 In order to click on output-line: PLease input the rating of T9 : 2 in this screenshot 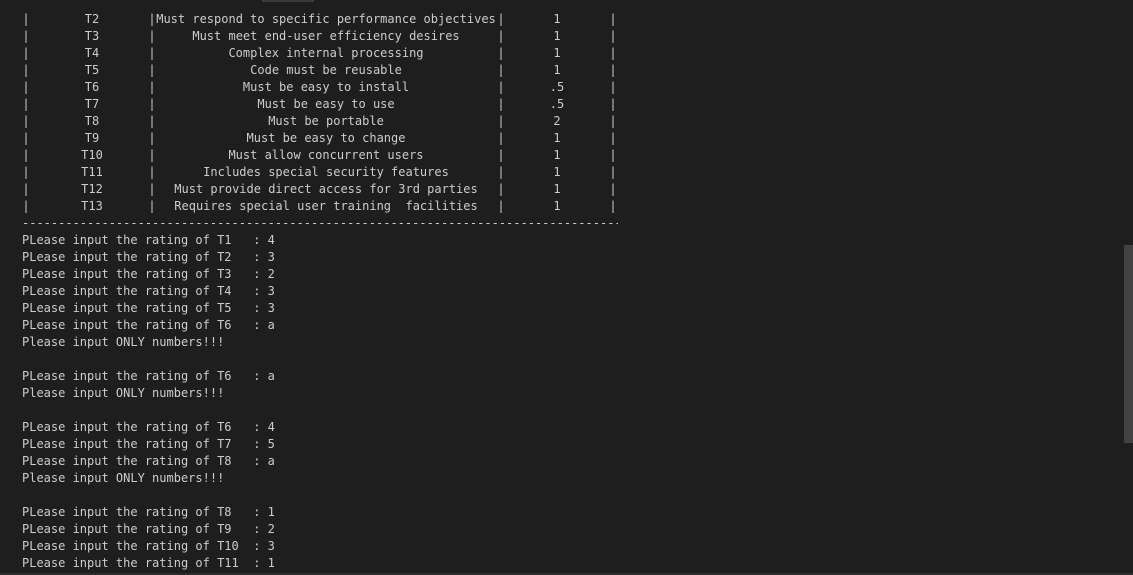, I will do `click(148, 529)`.